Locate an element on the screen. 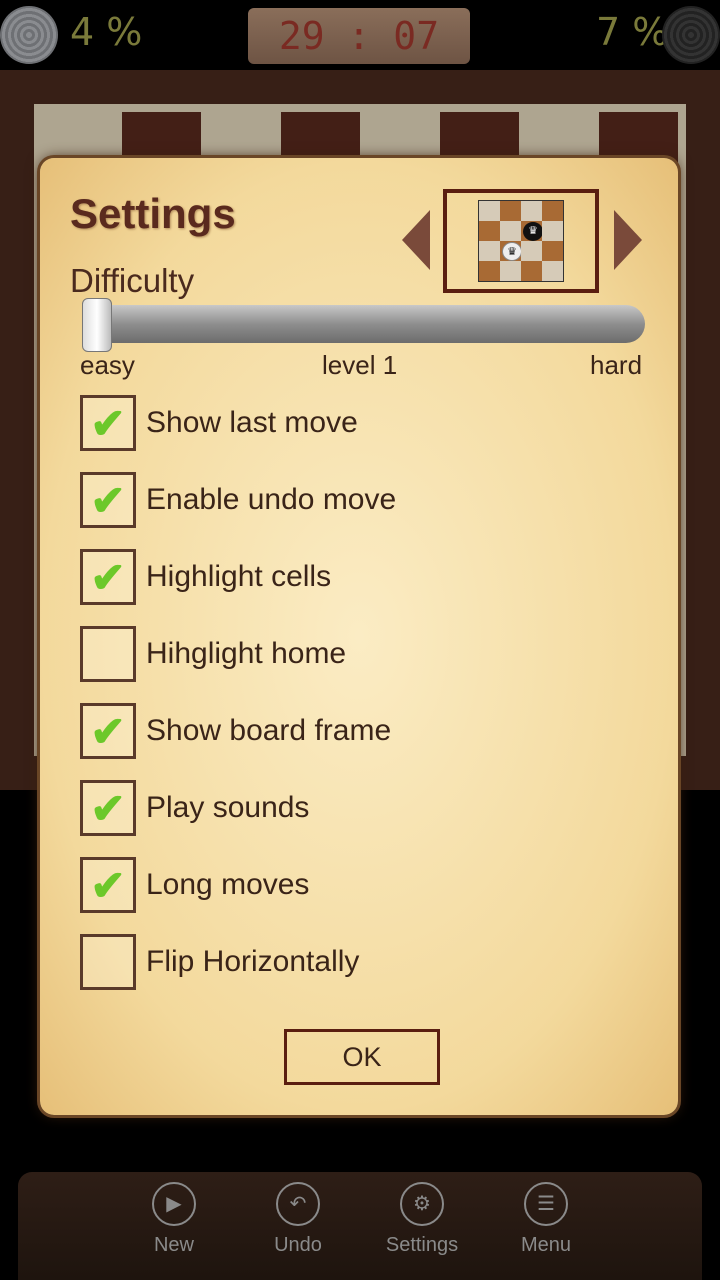 The width and height of the screenshot is (720, 1280). black-king-icon: ♛ is located at coordinates (533, 231).